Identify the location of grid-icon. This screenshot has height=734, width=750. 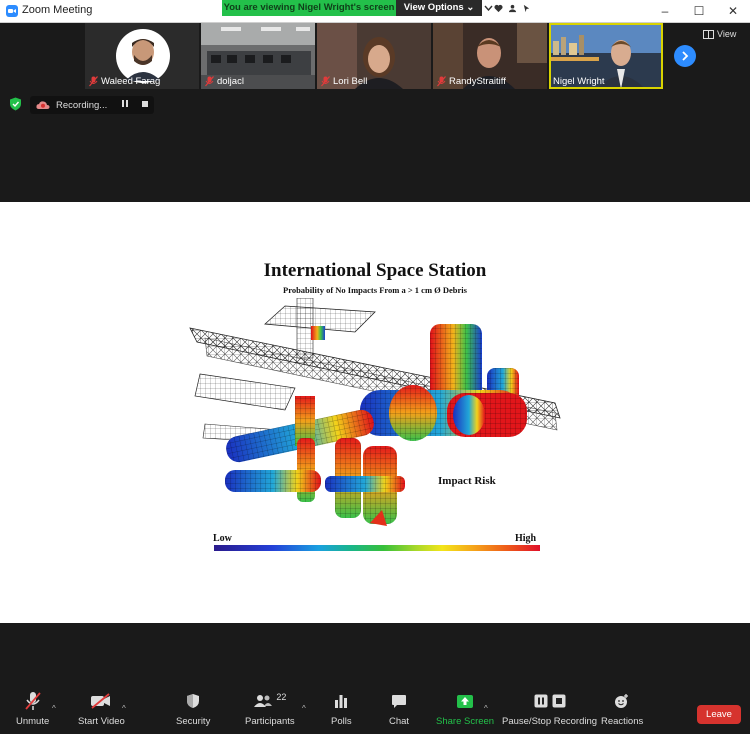
(708, 34).